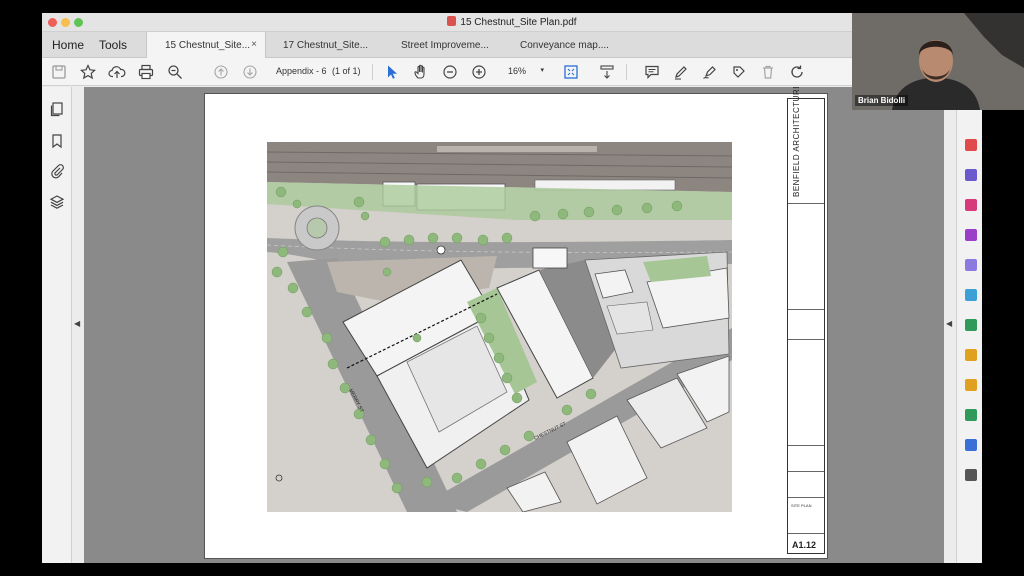 This screenshot has height=576, width=1024. I want to click on right-pane-collapse-handle: ◀, so click(950, 325).